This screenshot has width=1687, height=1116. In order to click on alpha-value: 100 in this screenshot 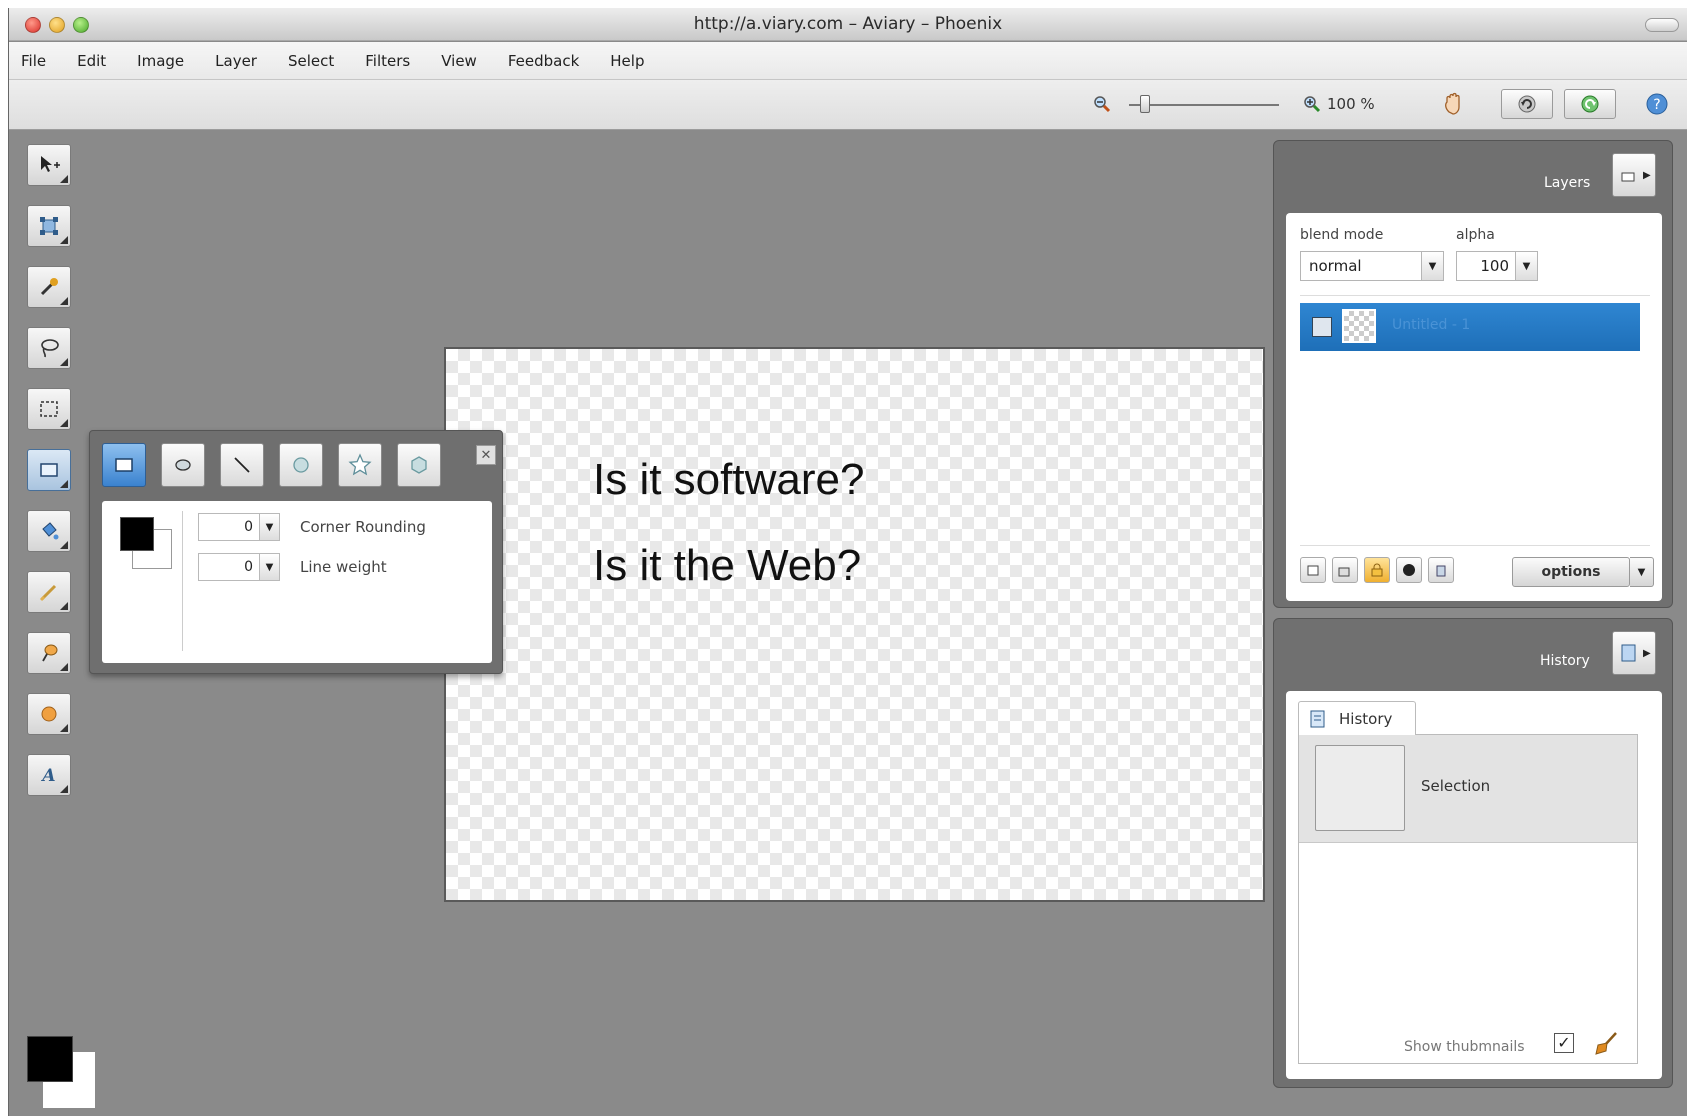, I will do `click(1486, 266)`.